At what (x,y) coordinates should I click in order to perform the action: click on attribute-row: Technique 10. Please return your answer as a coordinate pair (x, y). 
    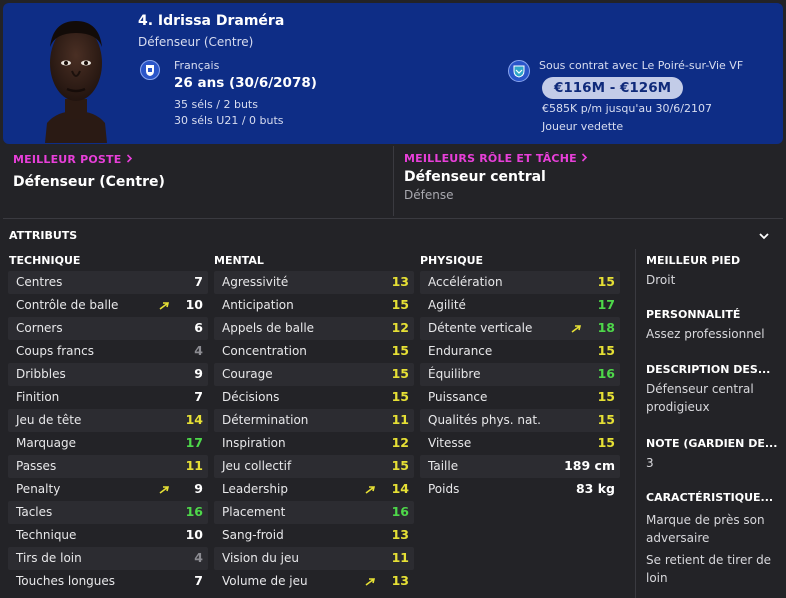
    Looking at the image, I should click on (108, 535).